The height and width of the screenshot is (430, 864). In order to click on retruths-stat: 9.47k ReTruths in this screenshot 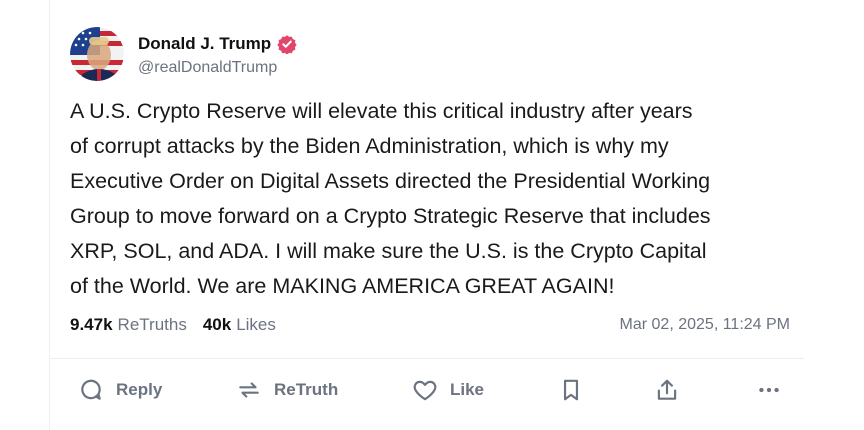, I will do `click(128, 325)`.